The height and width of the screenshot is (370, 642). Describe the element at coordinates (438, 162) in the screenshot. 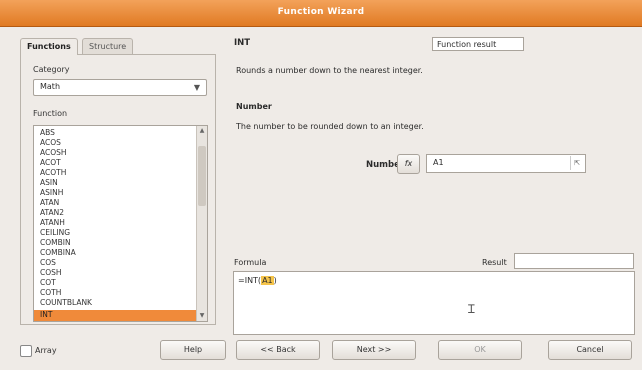

I see `number-input-value: A1` at that location.